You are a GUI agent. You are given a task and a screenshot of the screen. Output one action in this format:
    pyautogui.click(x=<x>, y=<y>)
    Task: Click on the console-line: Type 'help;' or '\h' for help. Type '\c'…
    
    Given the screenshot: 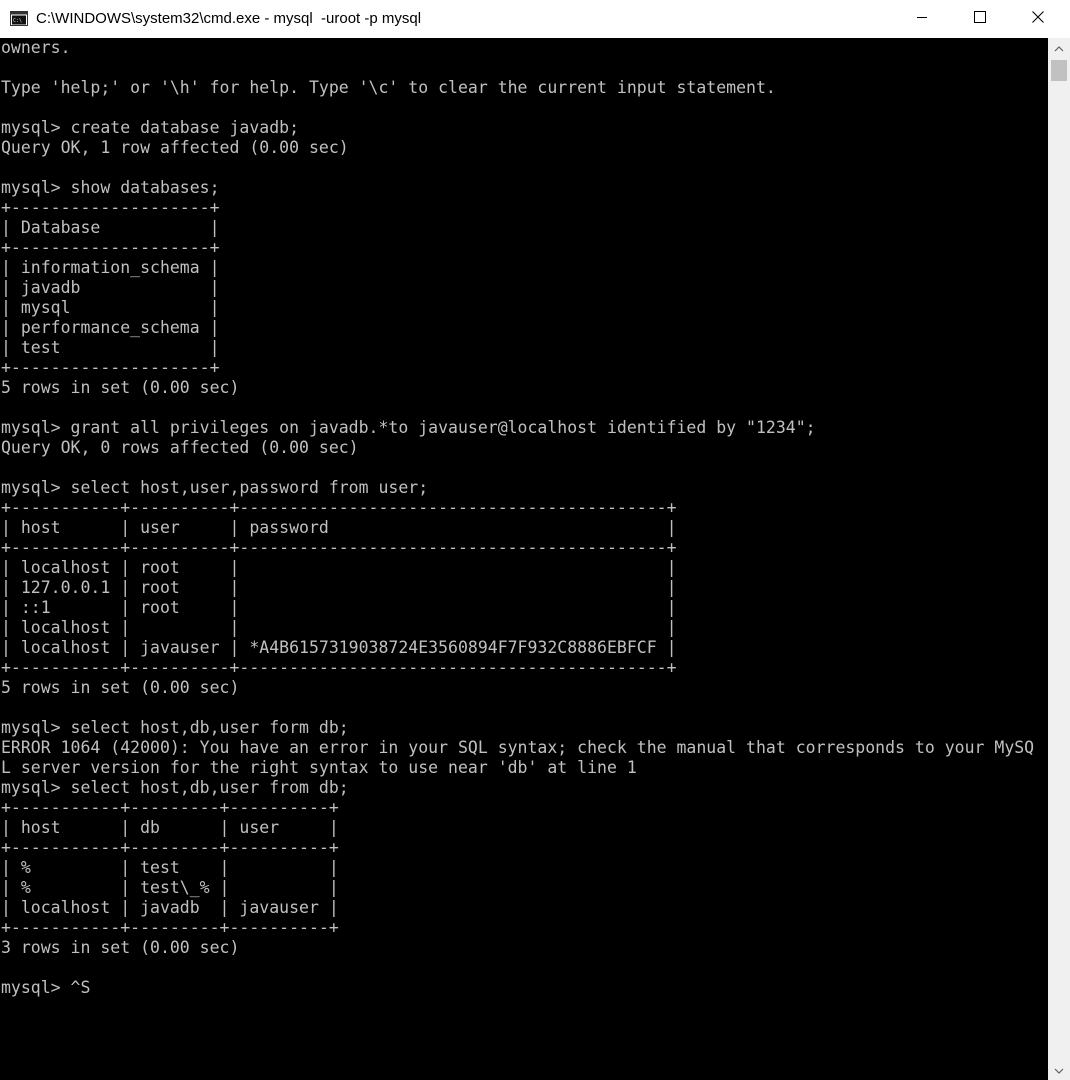 What is the action you would take?
    pyautogui.click(x=388, y=87)
    